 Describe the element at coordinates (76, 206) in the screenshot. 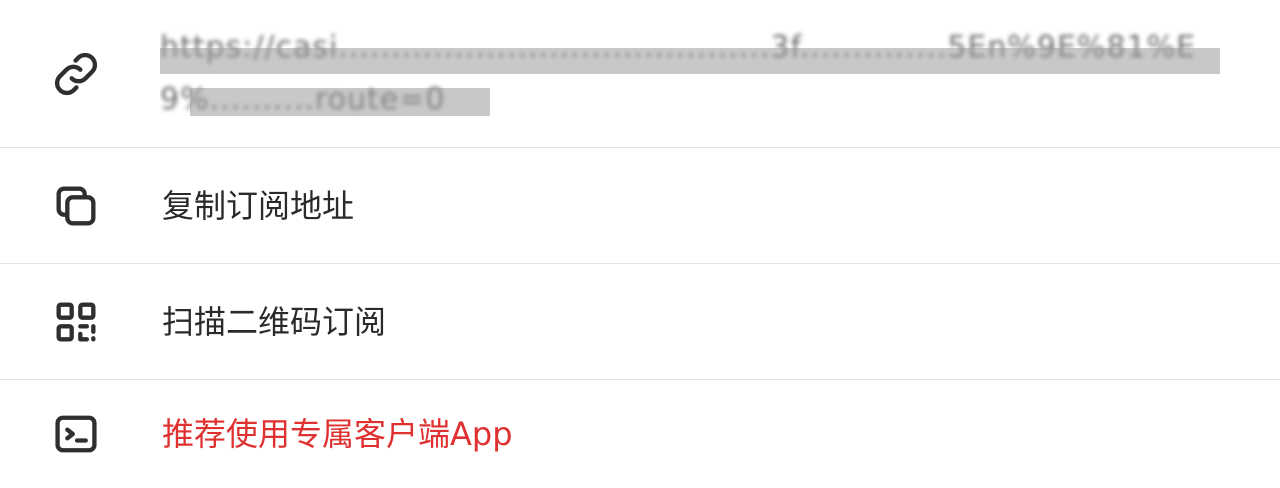

I see `copy-icon` at that location.